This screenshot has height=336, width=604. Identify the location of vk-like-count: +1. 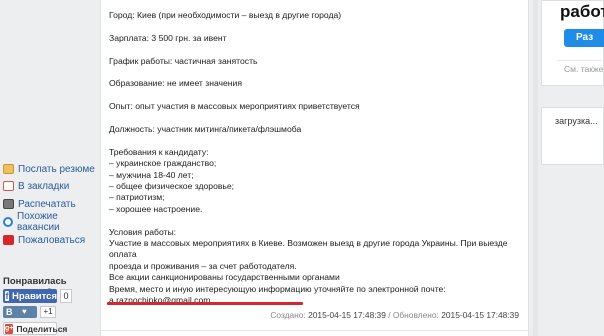
(48, 312).